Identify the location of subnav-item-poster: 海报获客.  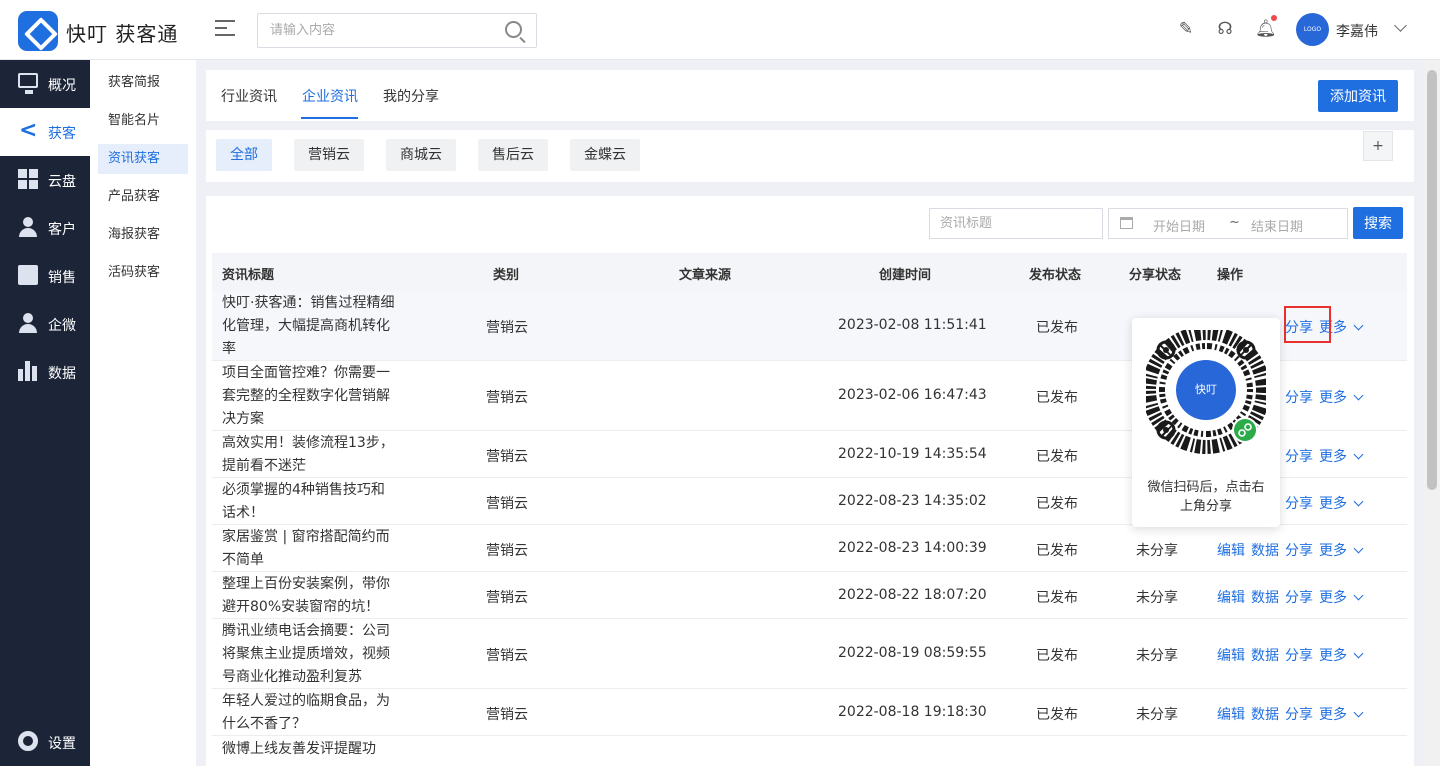
(143, 235).